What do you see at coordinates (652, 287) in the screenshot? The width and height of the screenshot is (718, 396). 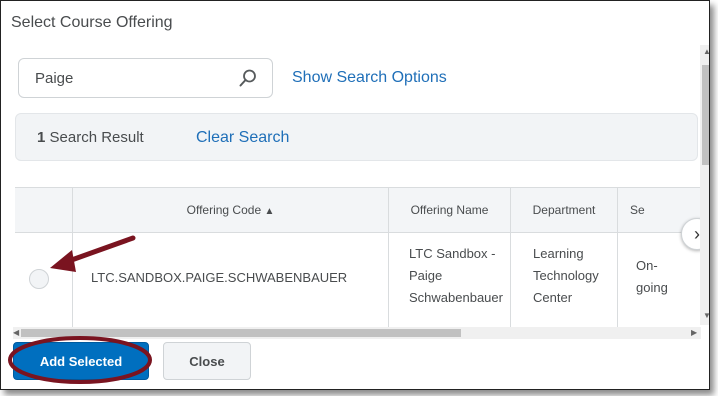 I see `semester-line: going` at bounding box center [652, 287].